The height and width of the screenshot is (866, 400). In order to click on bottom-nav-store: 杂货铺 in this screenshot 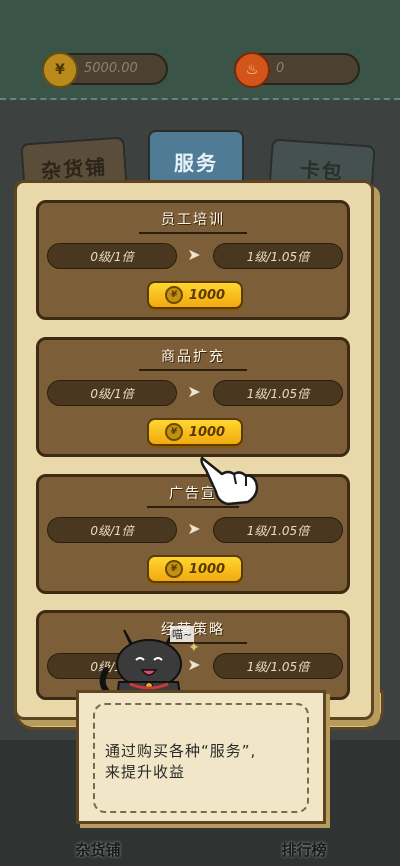, I will do `click(98, 840)`.